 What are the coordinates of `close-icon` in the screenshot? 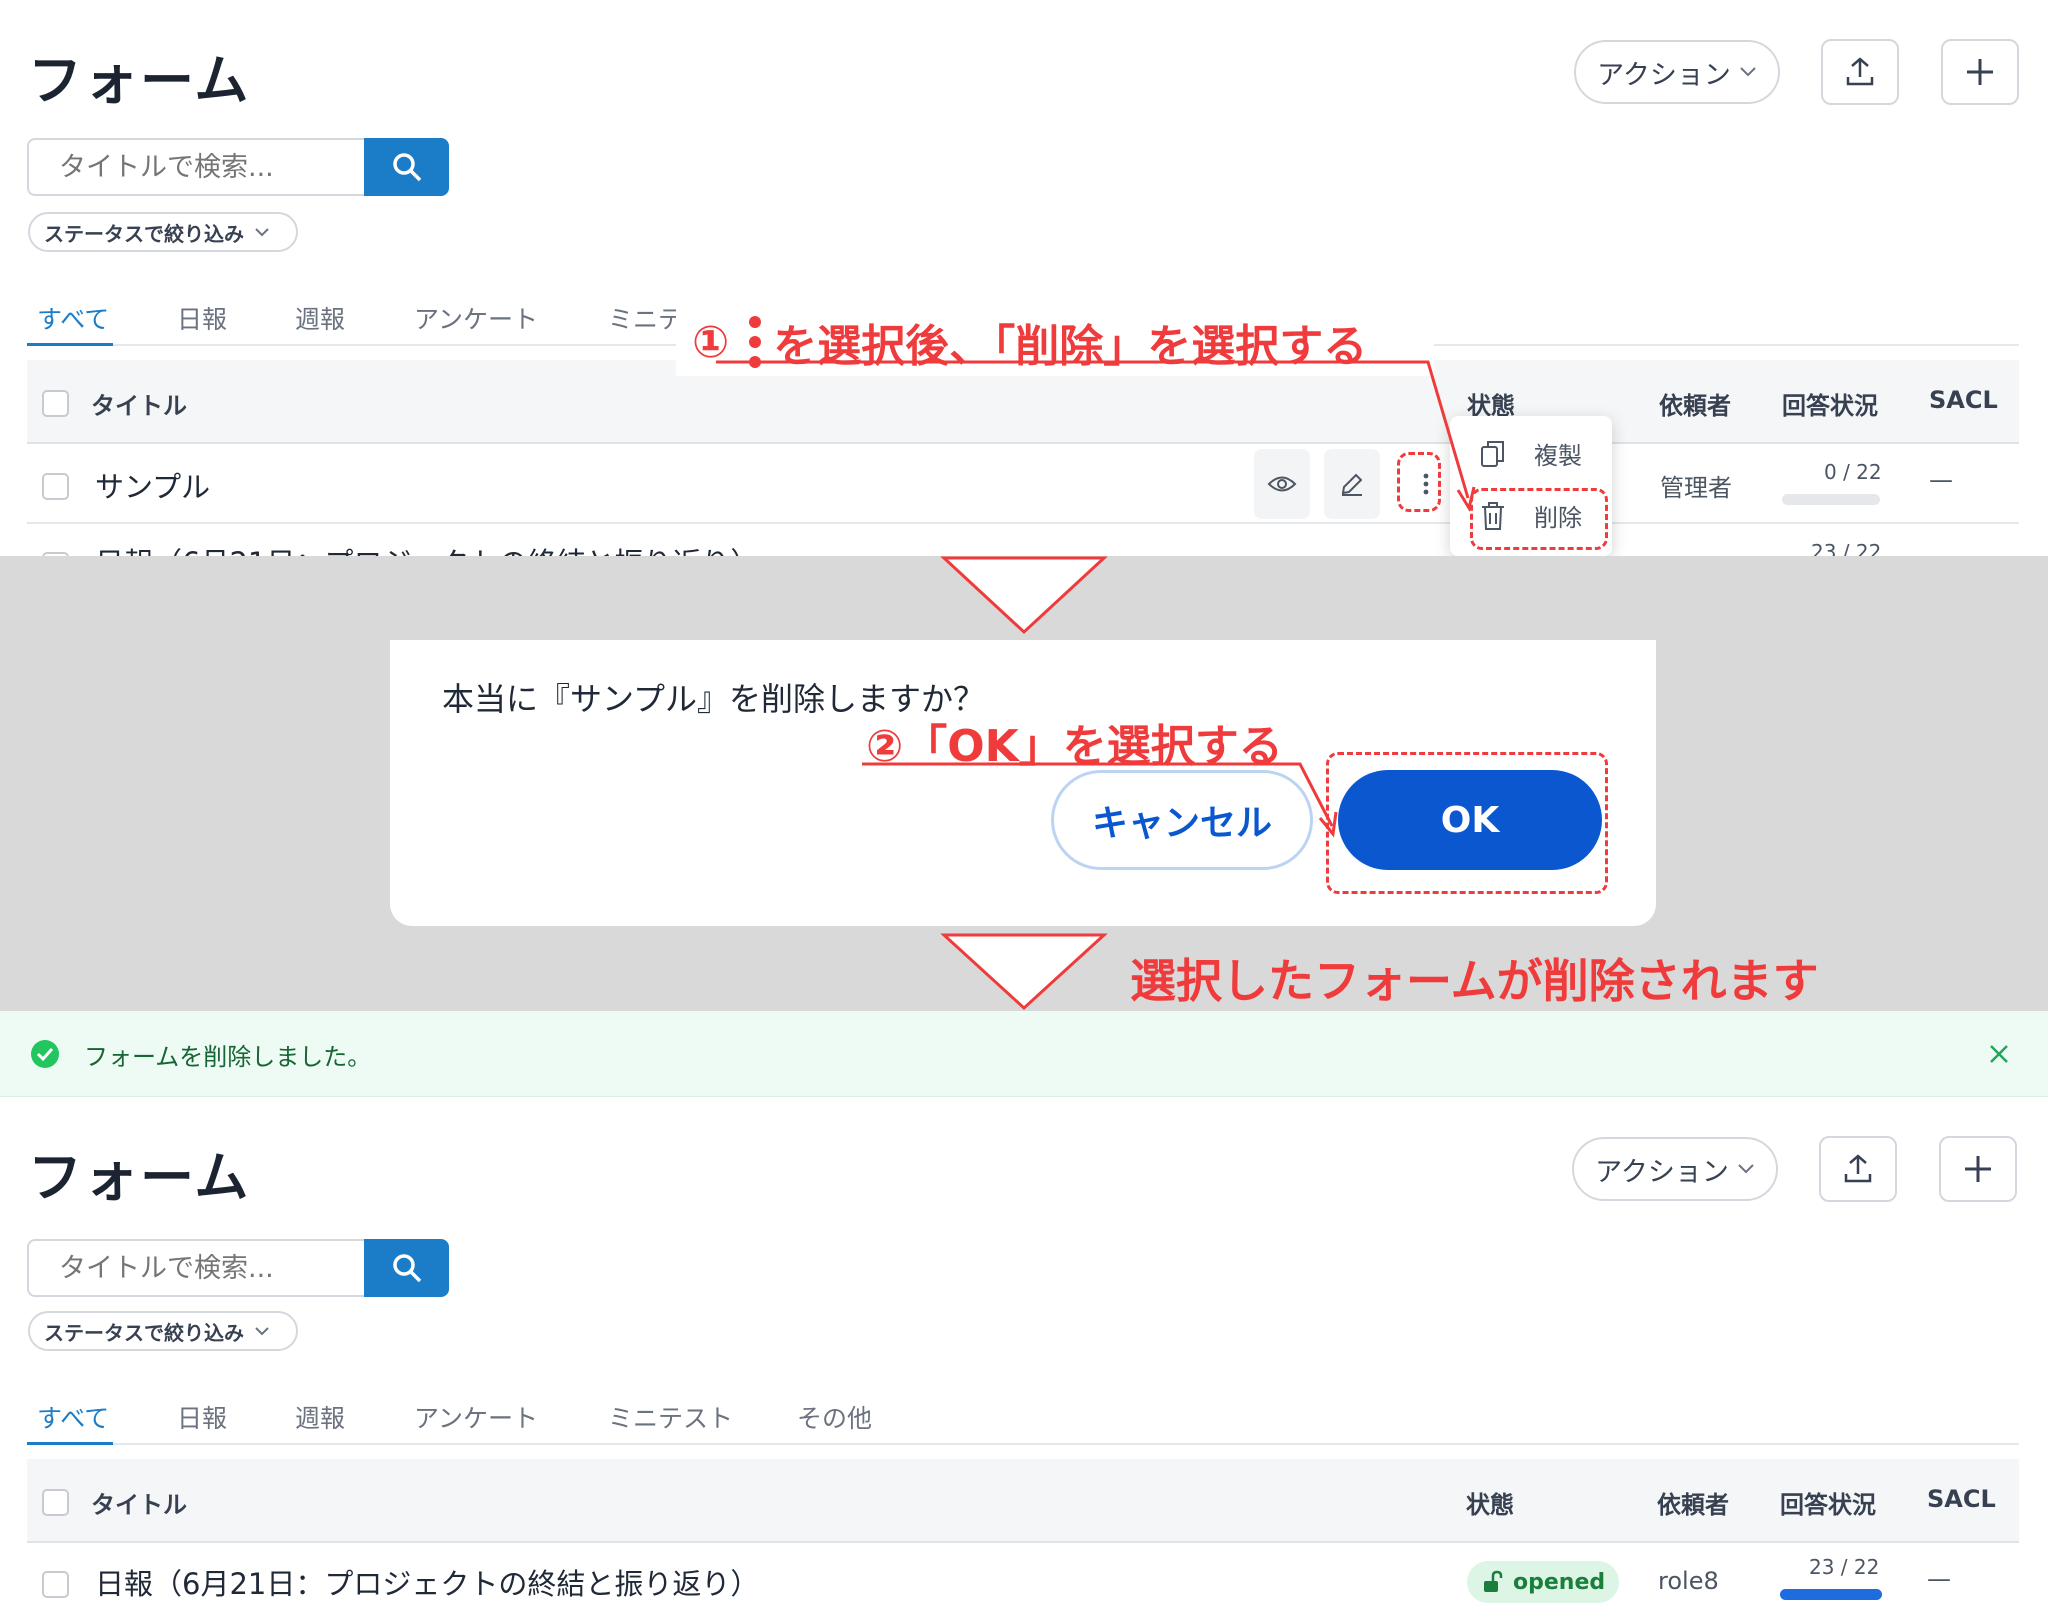 It's located at (1999, 1054).